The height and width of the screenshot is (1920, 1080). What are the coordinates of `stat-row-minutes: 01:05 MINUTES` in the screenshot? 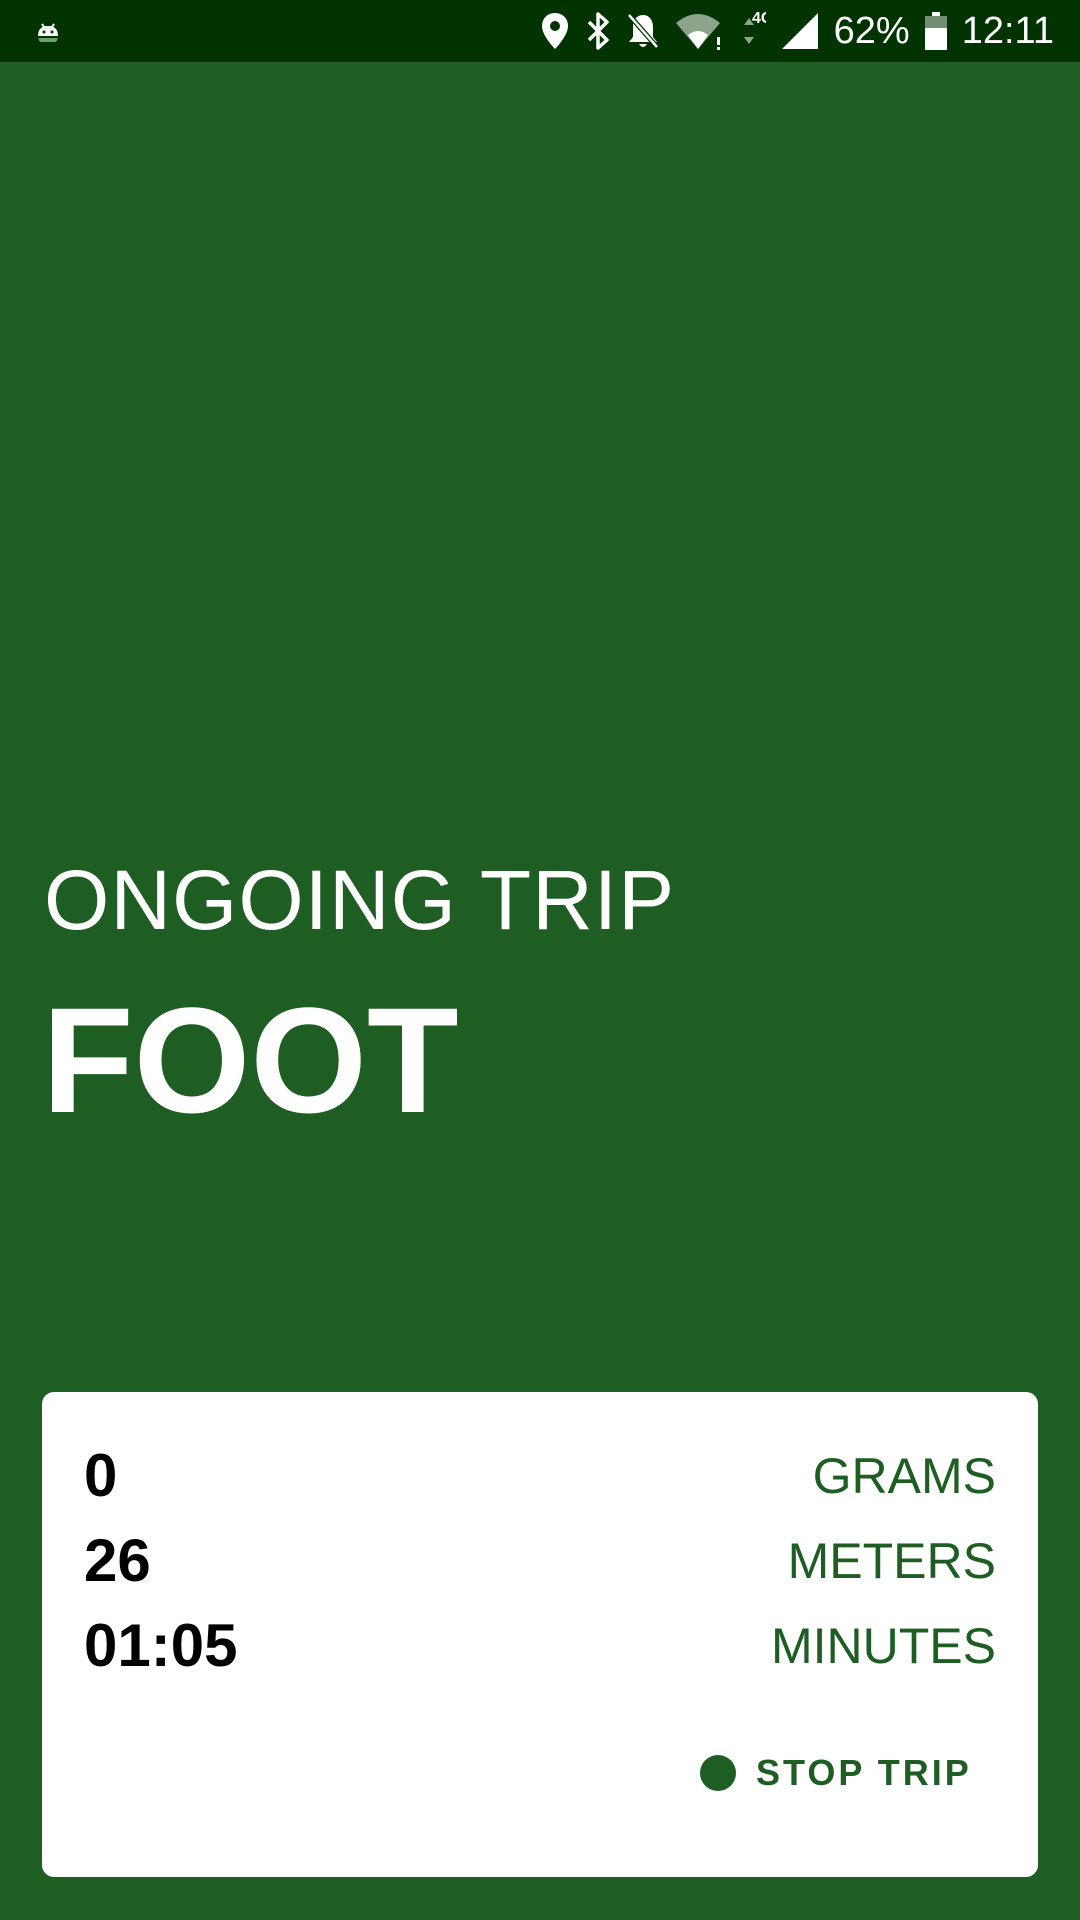 It's located at (540, 1646).